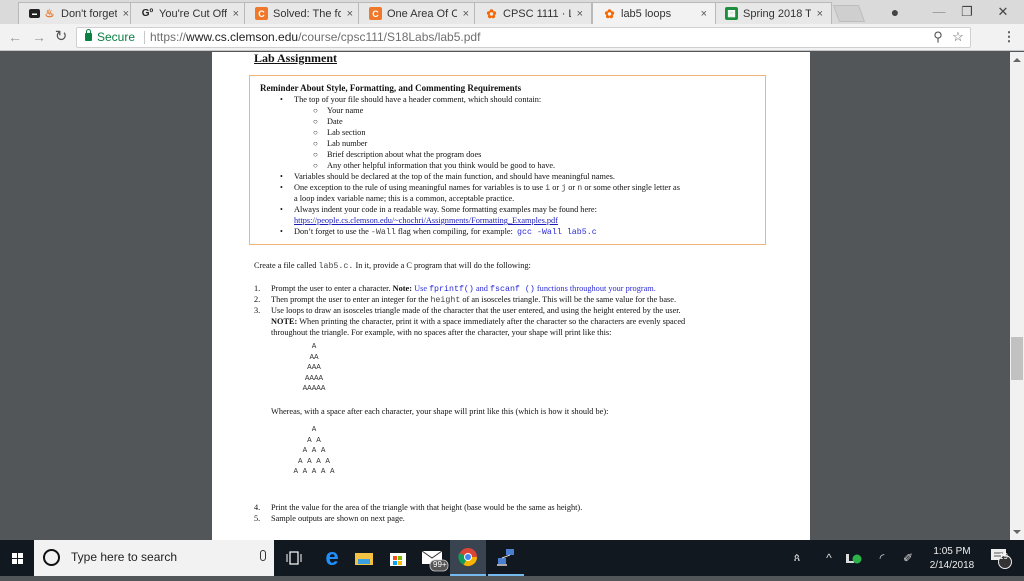 The height and width of the screenshot is (581, 1024). What do you see at coordinates (78, 13) in the screenshot?
I see `tab-dont-forget: ▬ ♨ Don't forget ×` at bounding box center [78, 13].